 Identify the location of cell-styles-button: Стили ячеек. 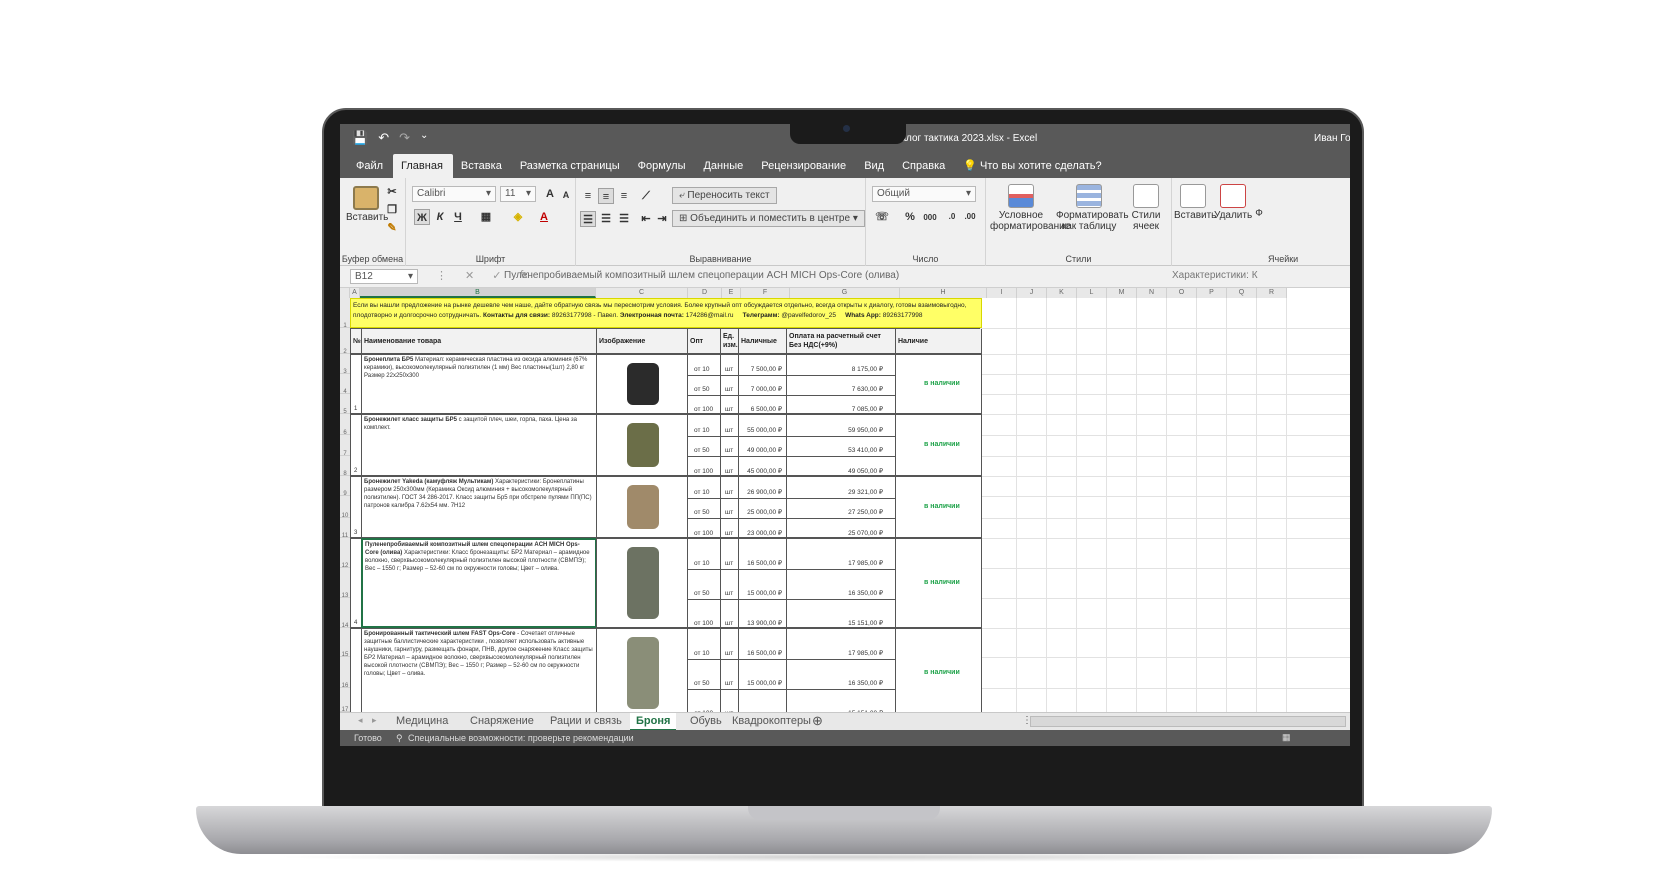
(1146, 208).